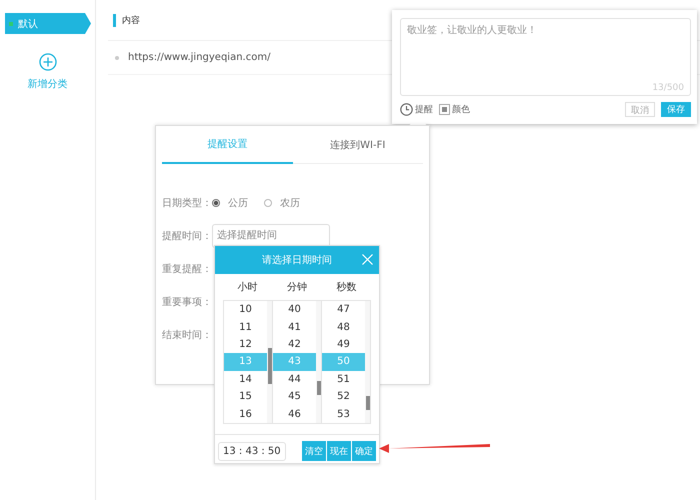  What do you see at coordinates (185, 335) in the screenshot?
I see `field-label: 结束时间：` at bounding box center [185, 335].